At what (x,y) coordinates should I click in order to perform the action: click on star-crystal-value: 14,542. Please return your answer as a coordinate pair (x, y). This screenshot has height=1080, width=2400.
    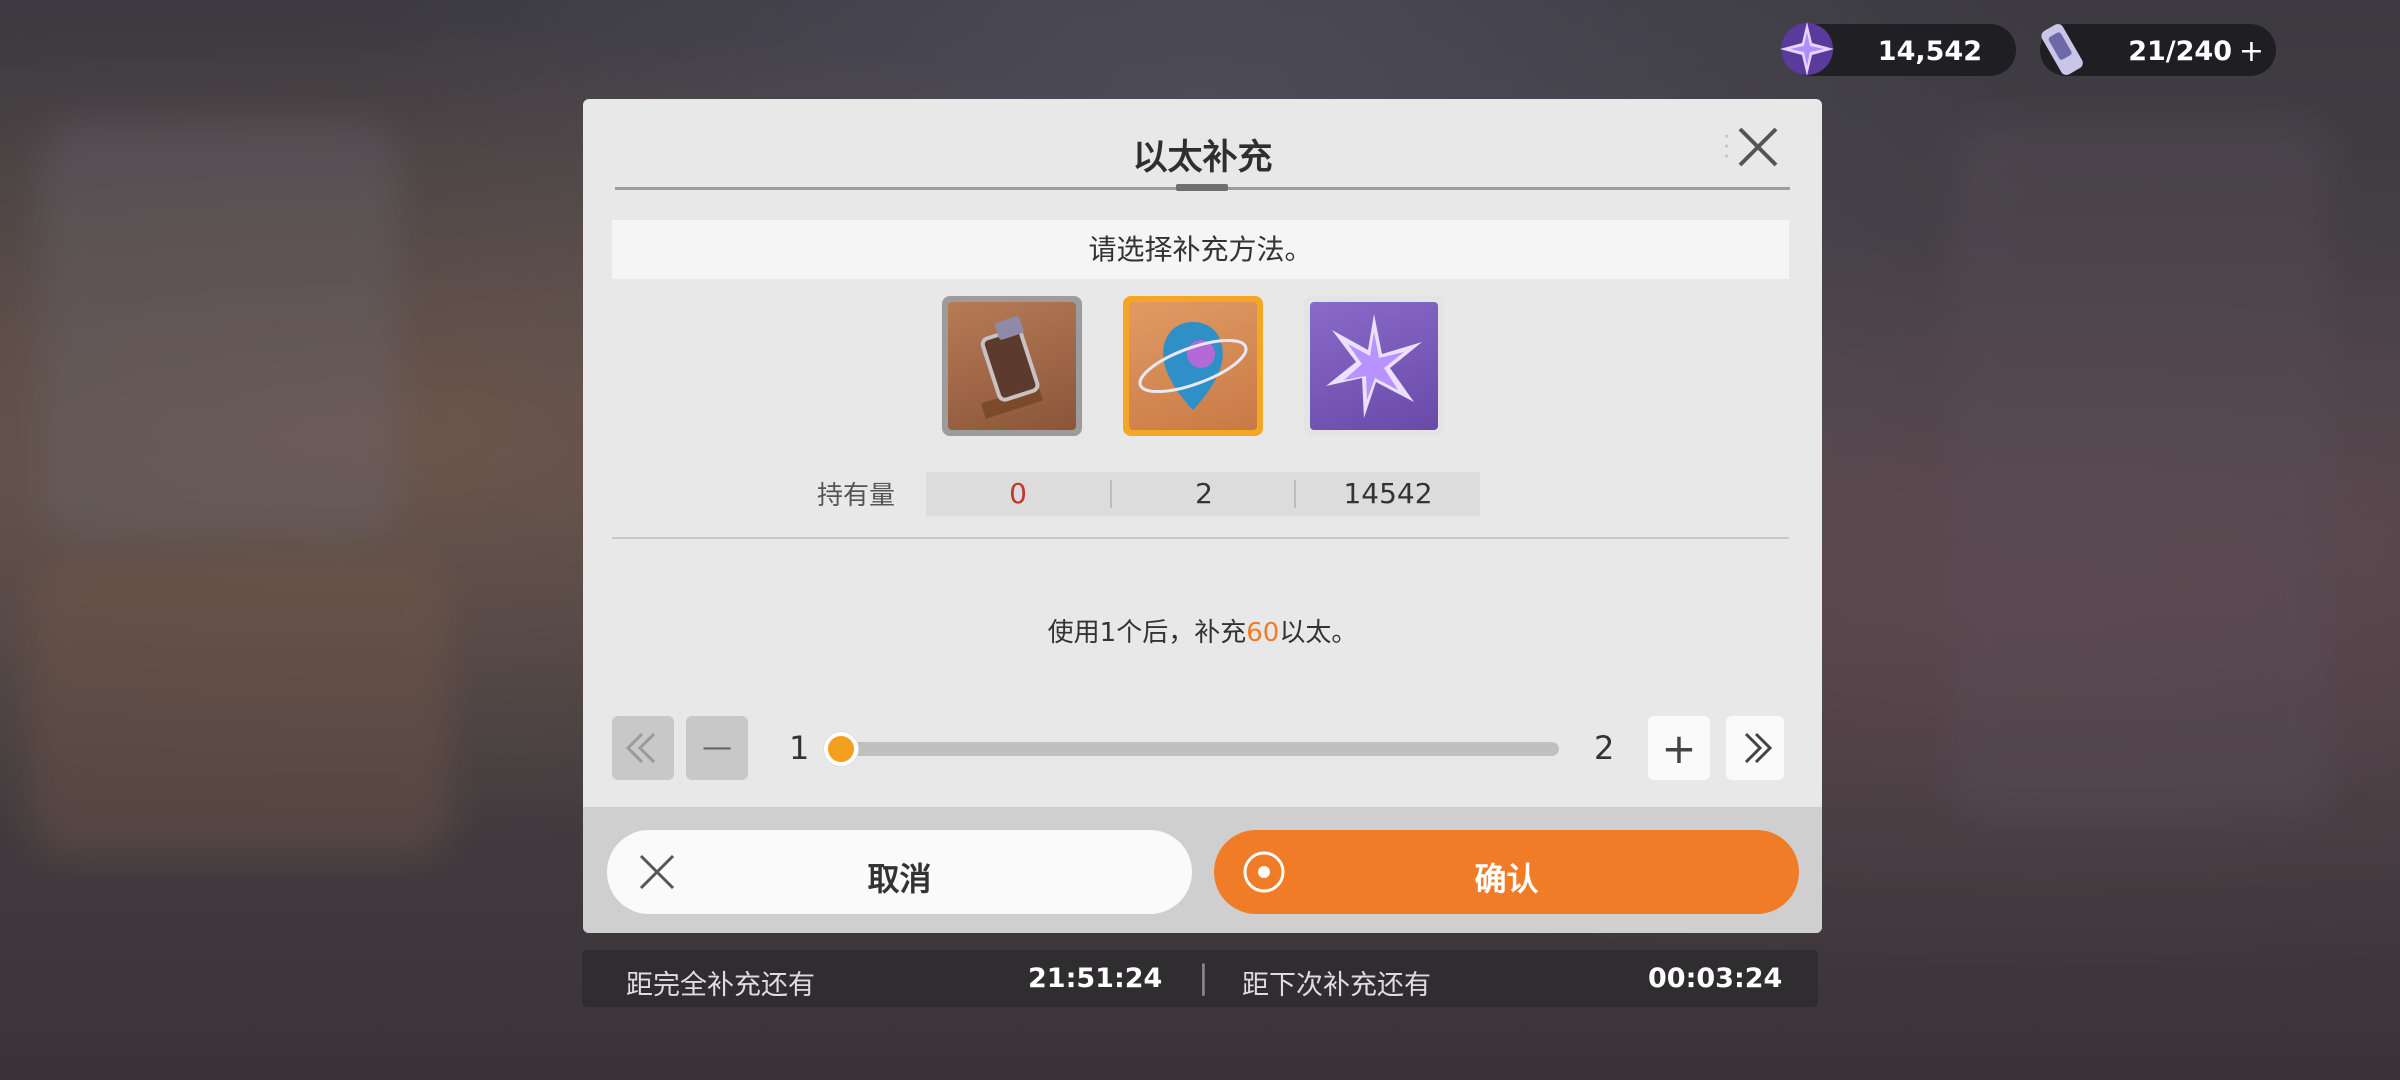
    Looking at the image, I should click on (1929, 51).